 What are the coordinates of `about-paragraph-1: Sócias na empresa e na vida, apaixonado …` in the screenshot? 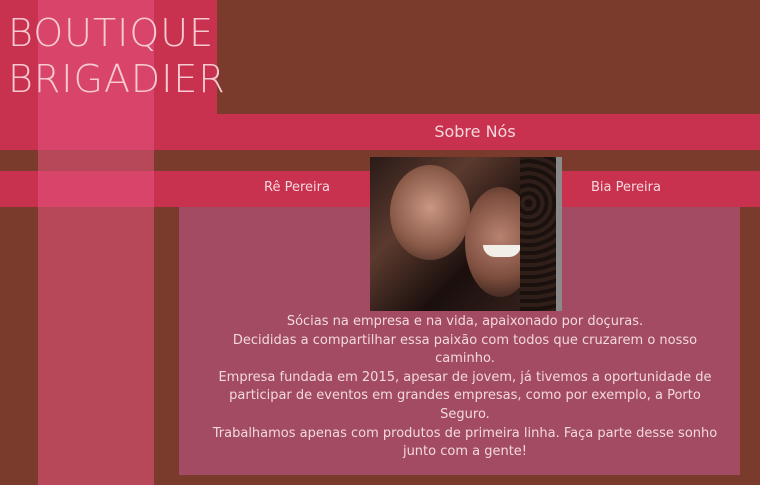 It's located at (465, 321).